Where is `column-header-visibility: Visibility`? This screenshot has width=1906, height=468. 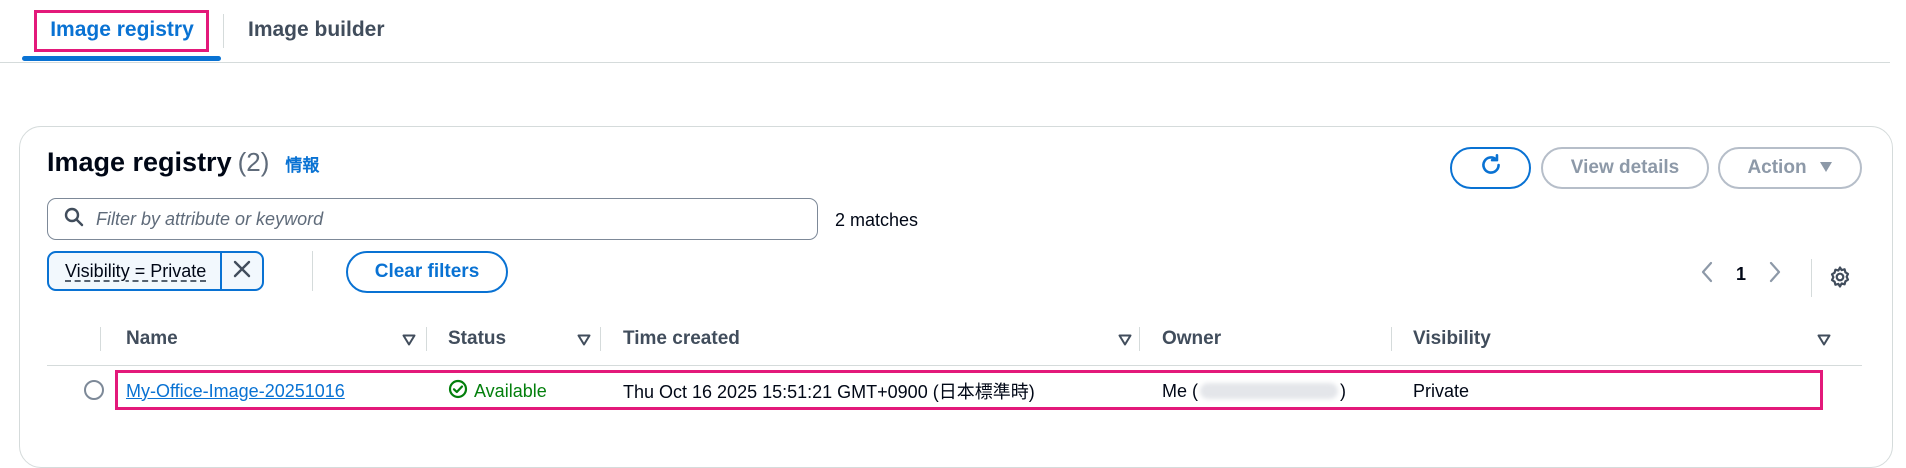
column-header-visibility: Visibility is located at coordinates (1452, 339).